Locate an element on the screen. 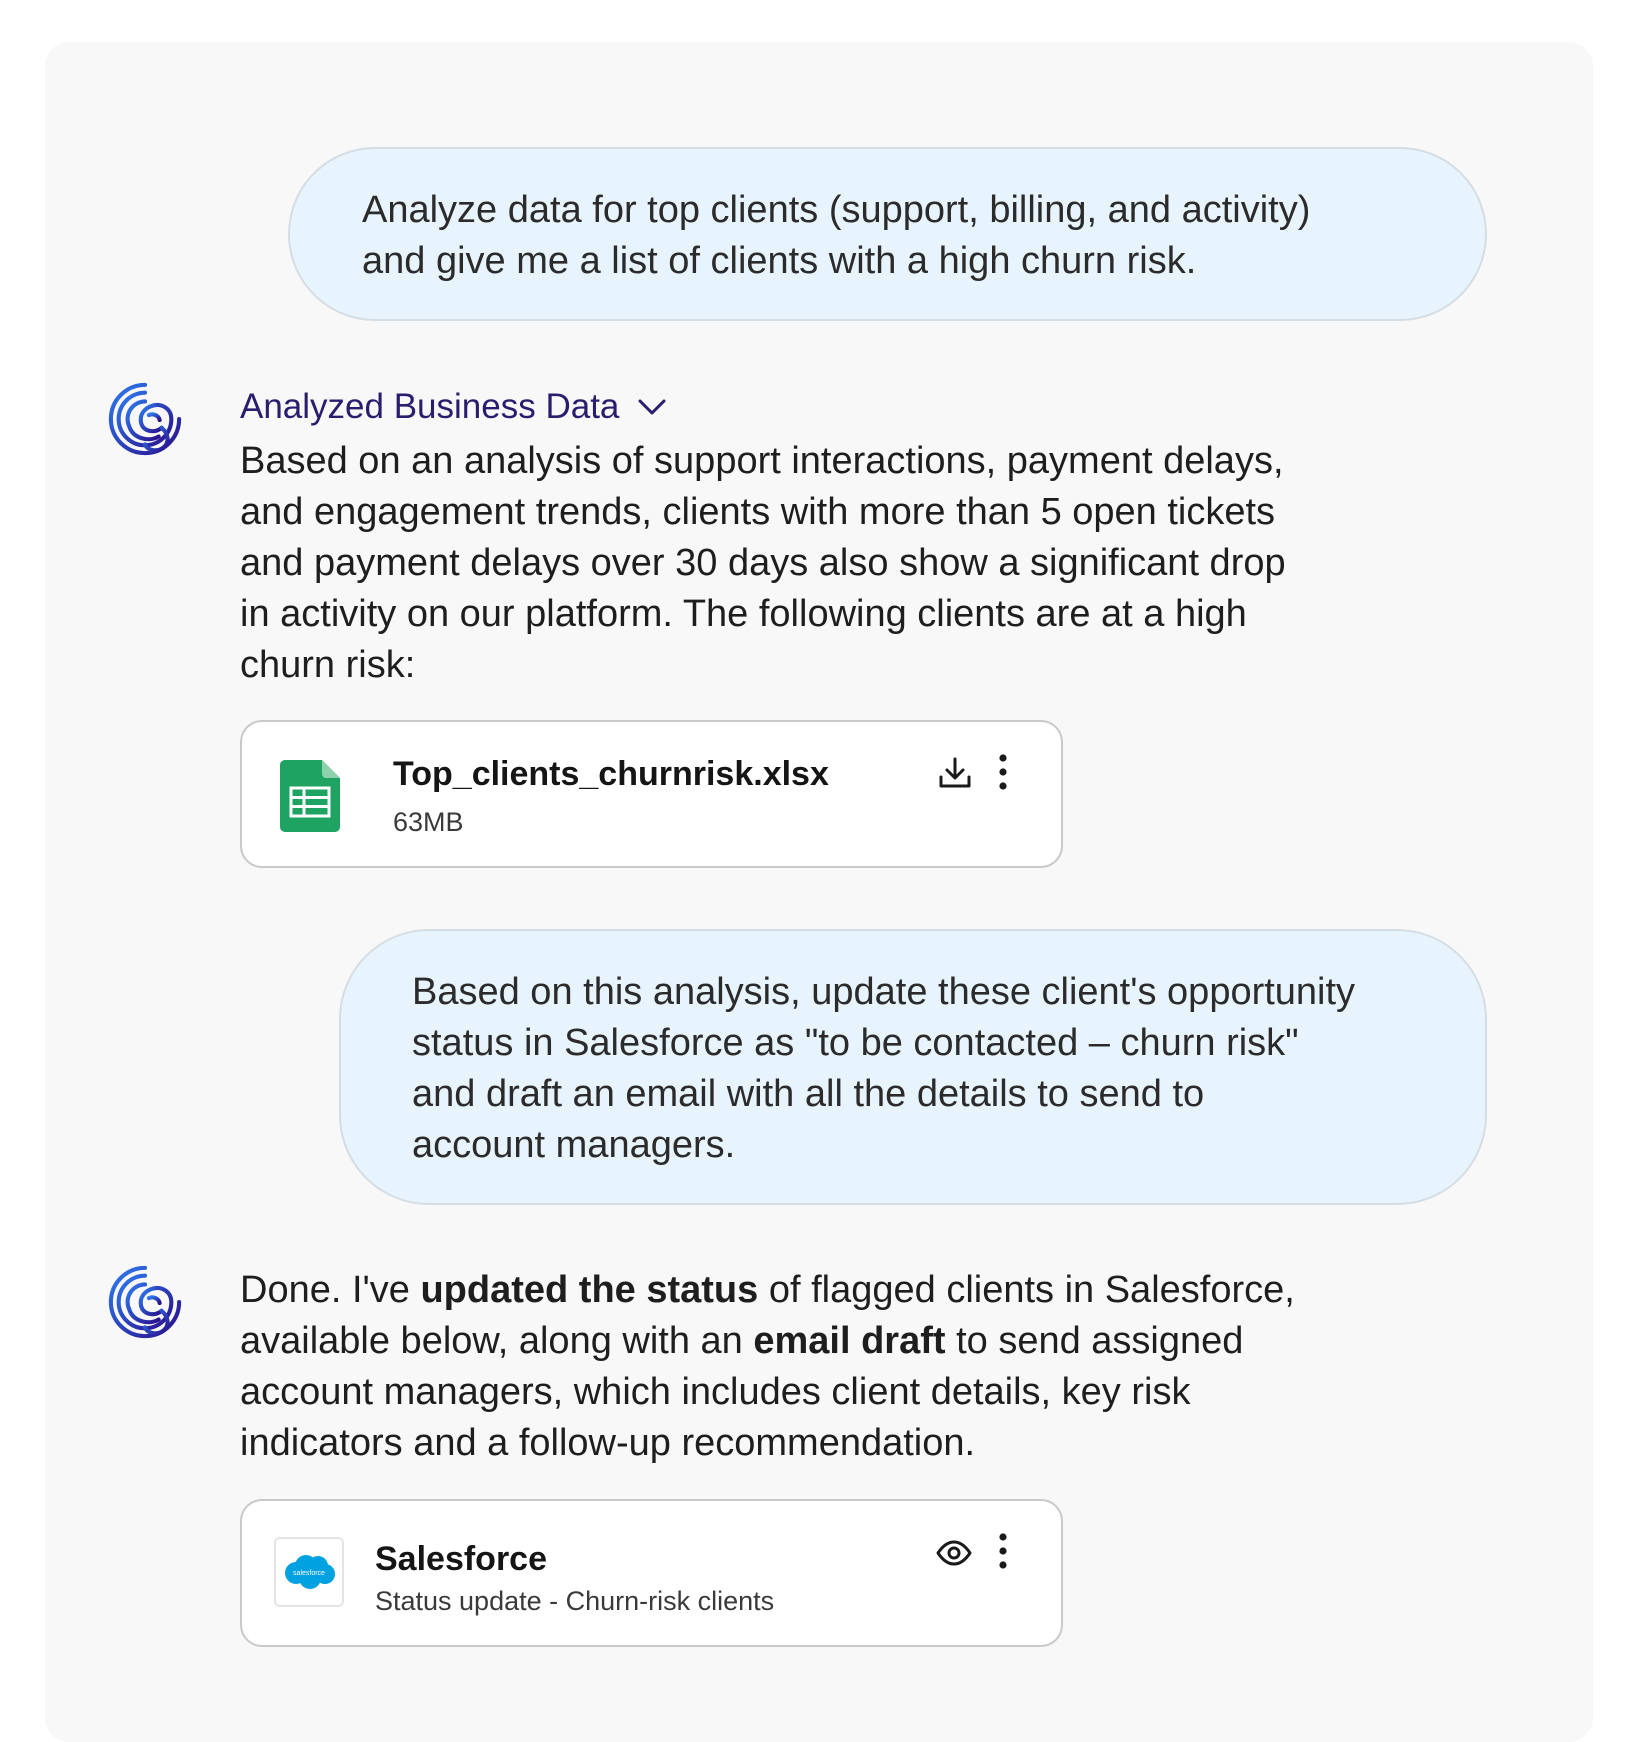 The image size is (1638, 1742). salesforce-cloud-icon: salesforce is located at coordinates (310, 1572).